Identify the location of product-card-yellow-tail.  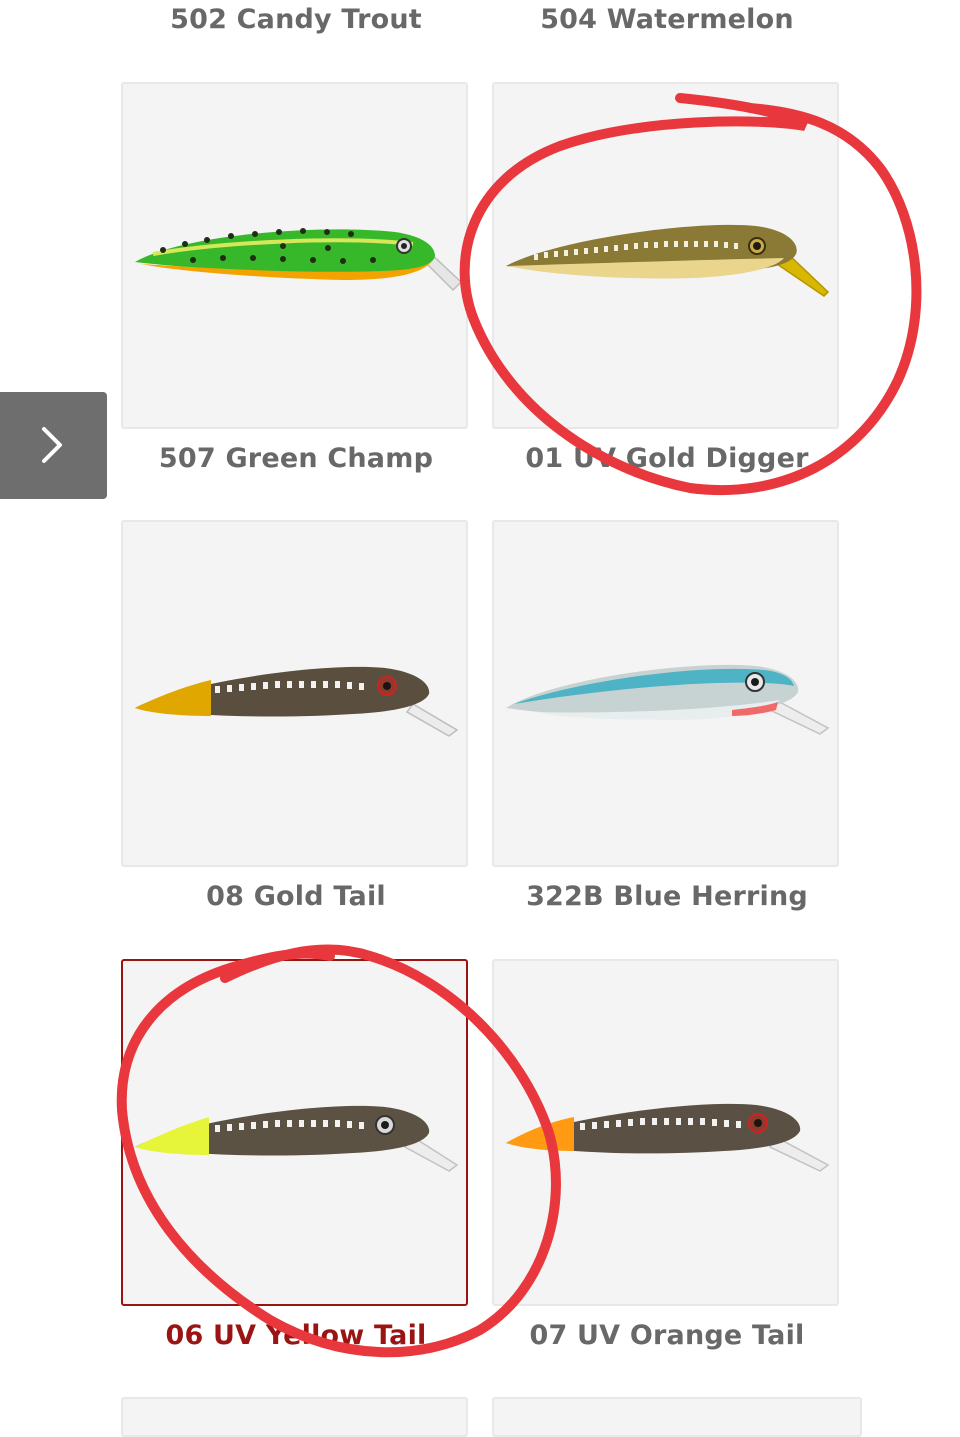
(294, 1132).